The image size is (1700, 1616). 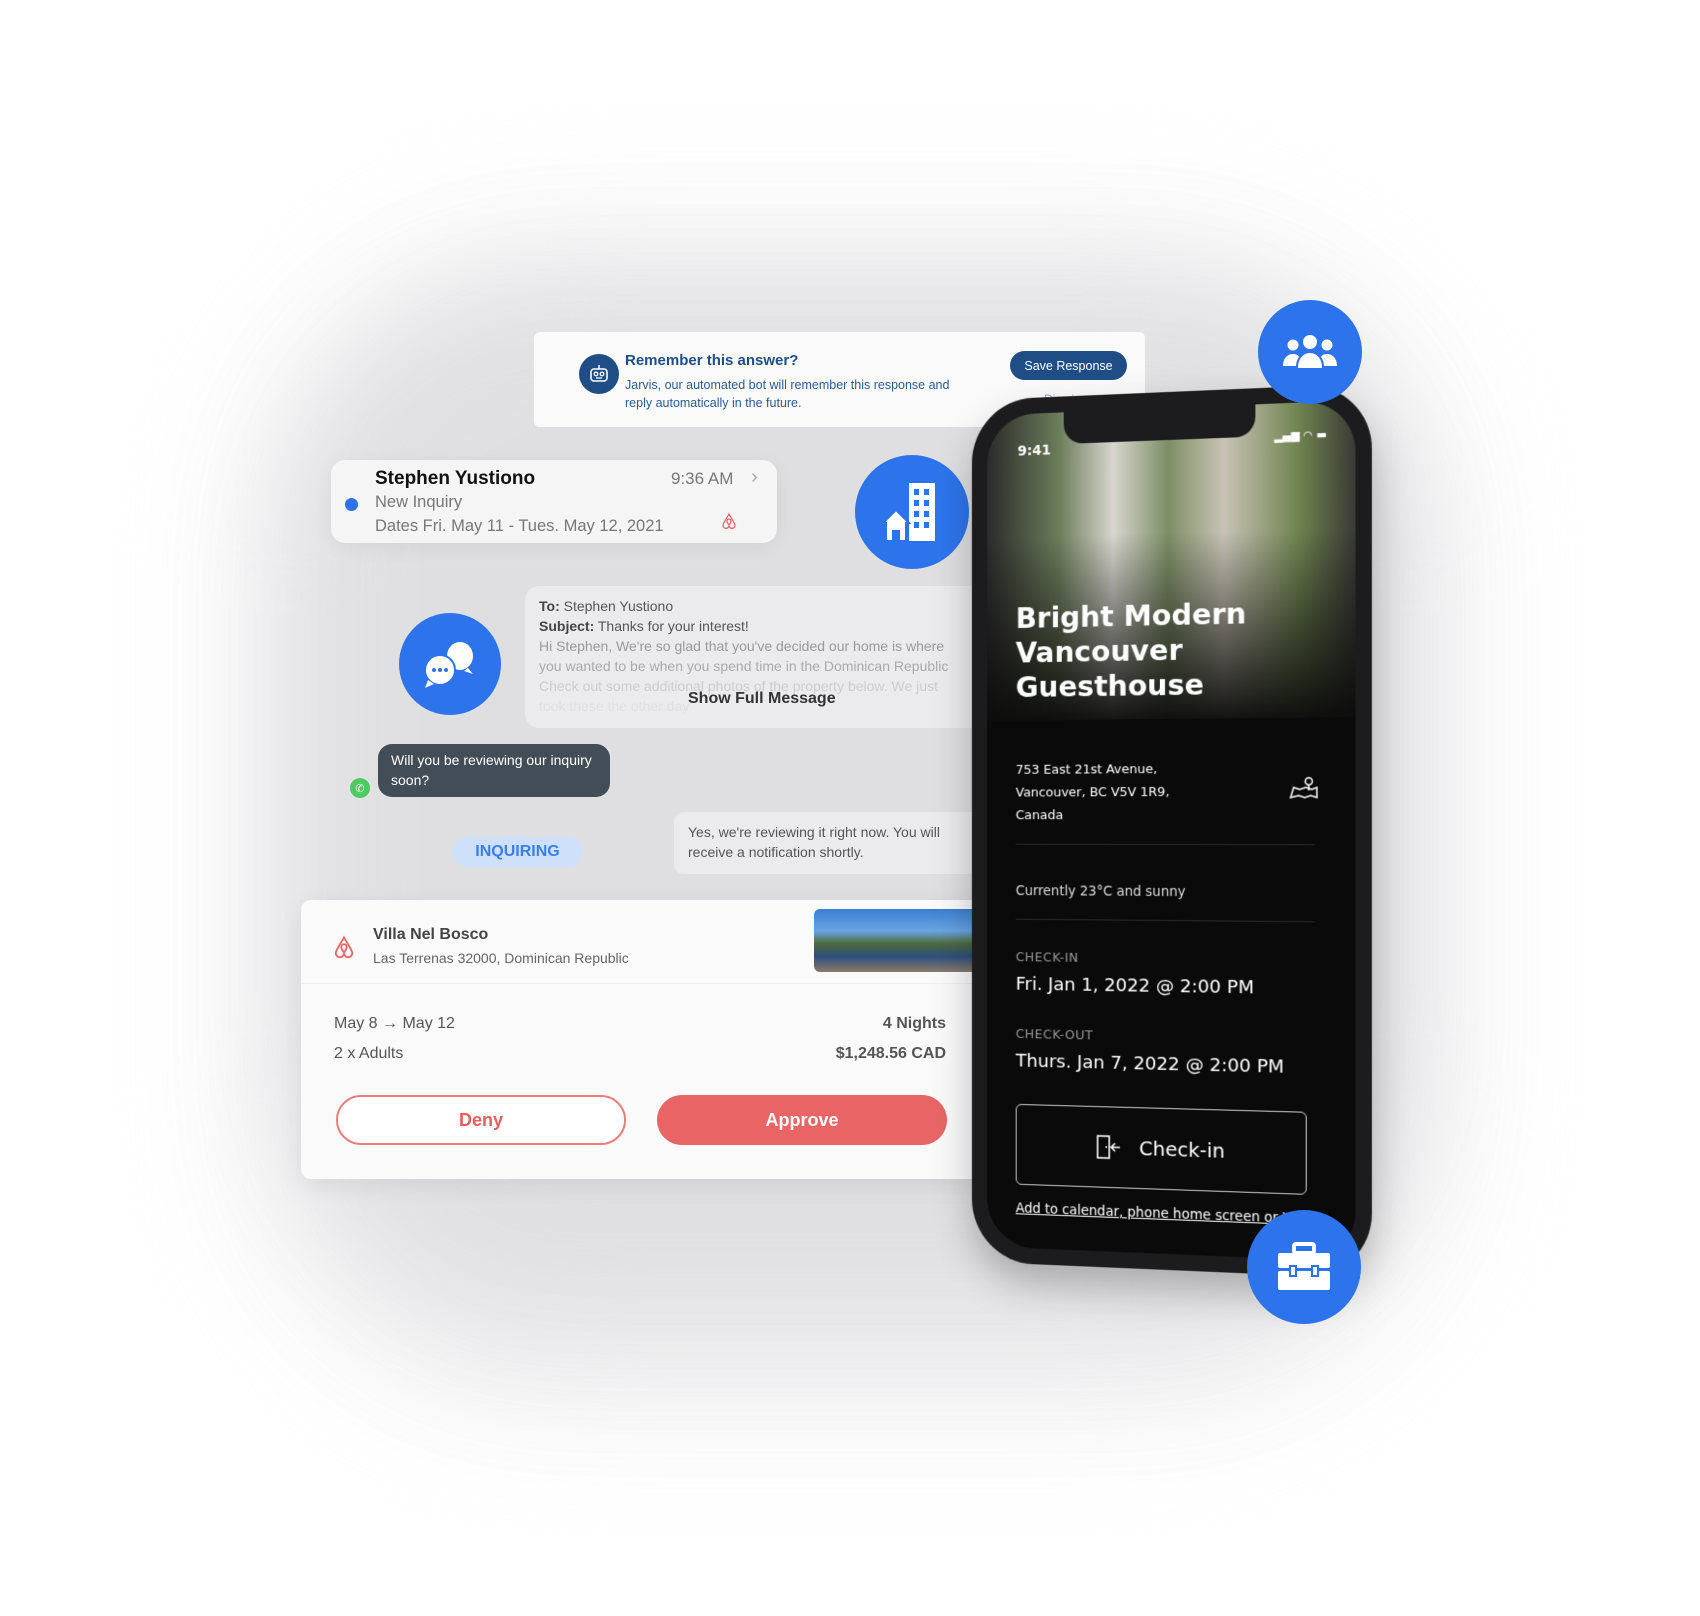 What do you see at coordinates (517, 852) in the screenshot?
I see `status-badge: INQUIRING` at bounding box center [517, 852].